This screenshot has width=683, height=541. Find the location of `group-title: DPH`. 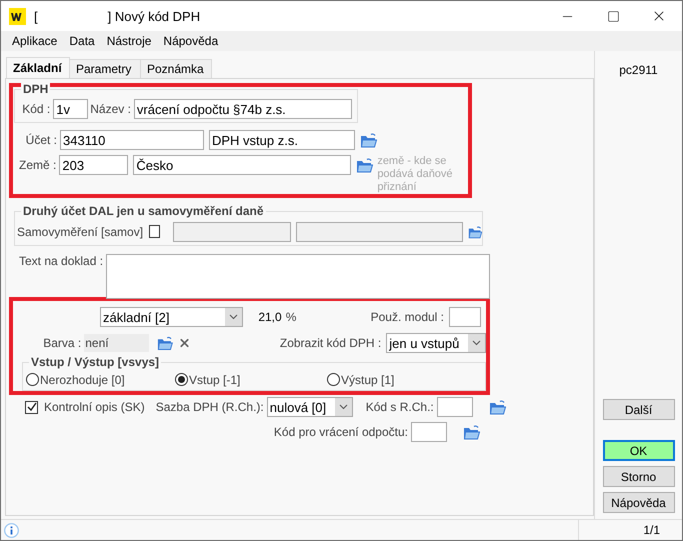

group-title: DPH is located at coordinates (35, 89).